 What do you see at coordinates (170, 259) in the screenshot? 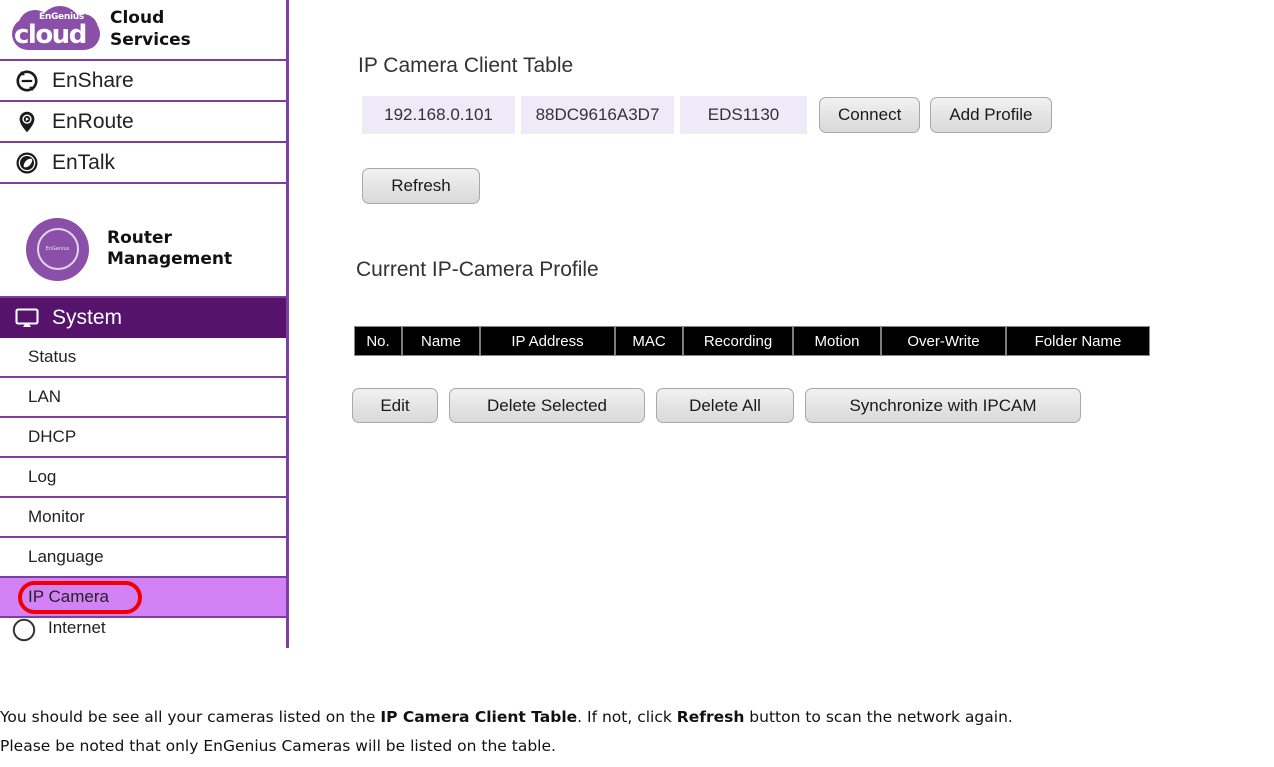
I see `router-title-line2: Management` at bounding box center [170, 259].